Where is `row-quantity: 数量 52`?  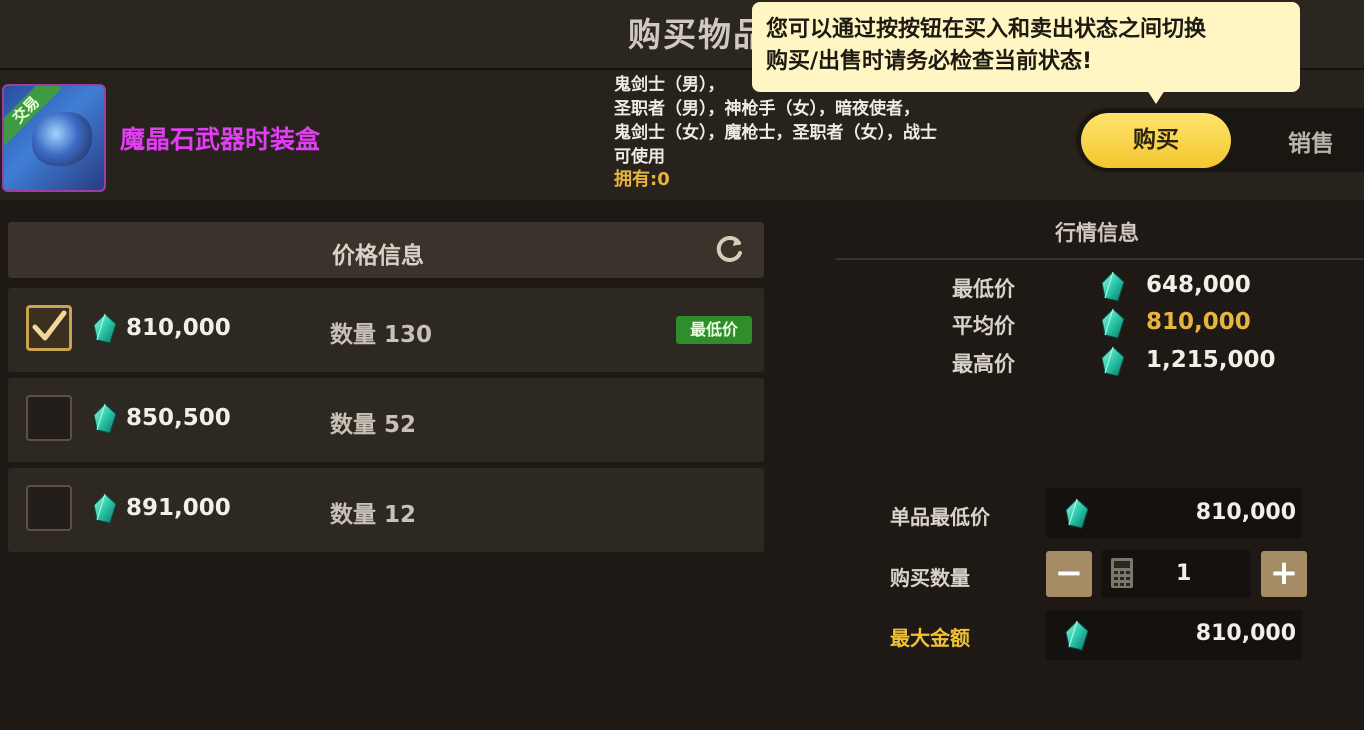
row-quantity: 数量 52 is located at coordinates (373, 422).